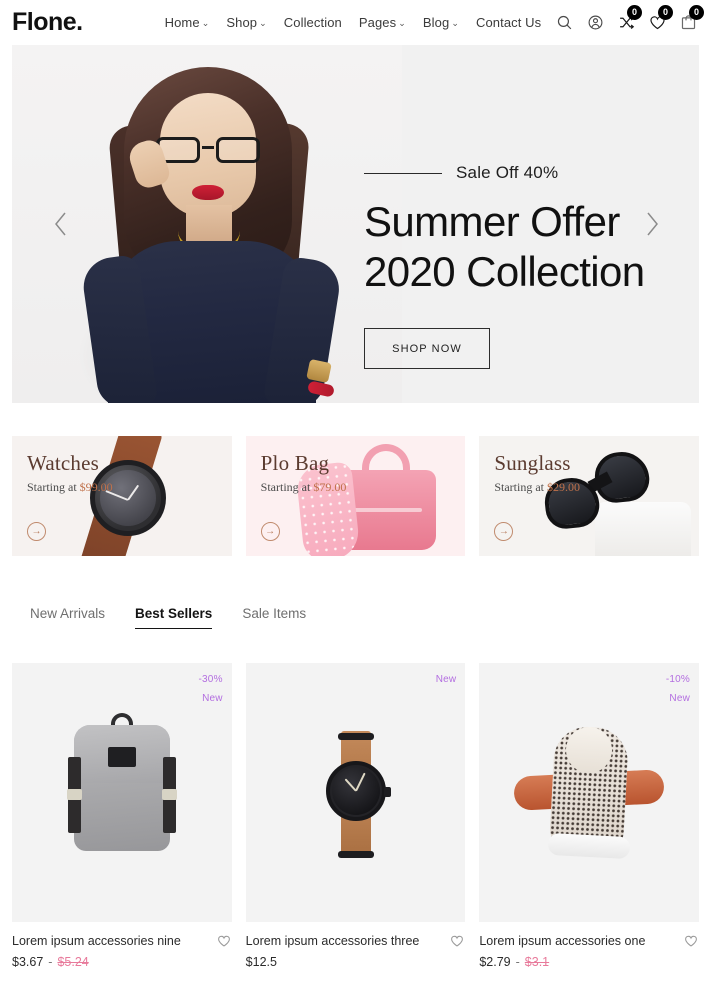 Image resolution: width=711 pixels, height=992 pixels. What do you see at coordinates (61, 224) in the screenshot?
I see `hero-prev-arrow` at bounding box center [61, 224].